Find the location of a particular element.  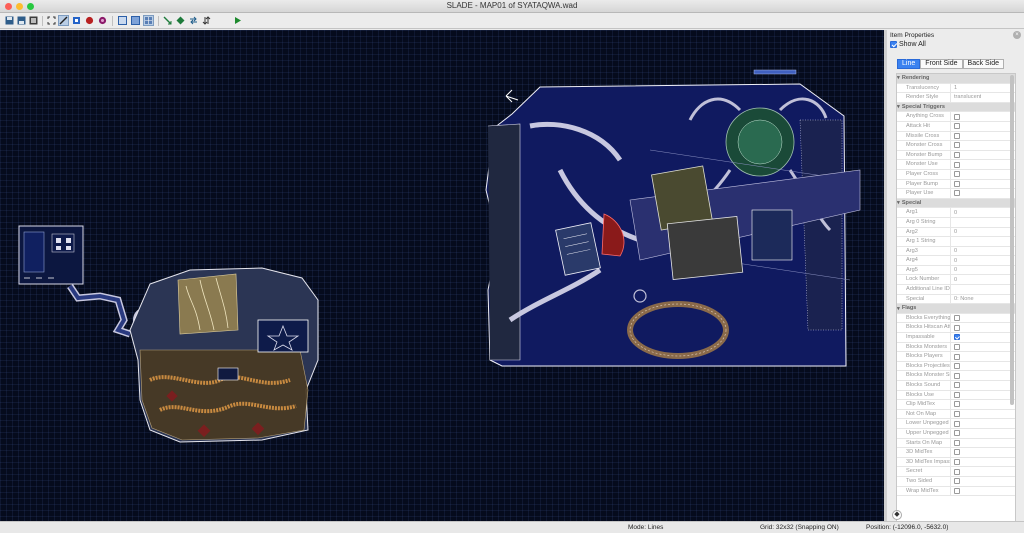

swap-sides-icon is located at coordinates (206, 20).